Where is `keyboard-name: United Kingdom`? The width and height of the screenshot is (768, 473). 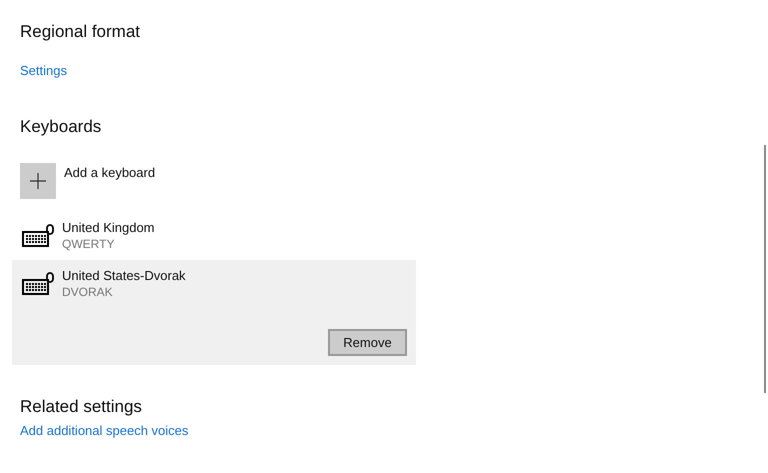
keyboard-name: United Kingdom is located at coordinates (108, 227).